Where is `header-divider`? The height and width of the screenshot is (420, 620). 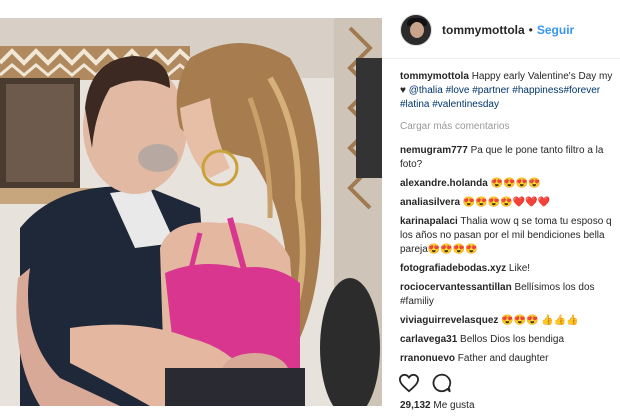 header-divider is located at coordinates (501, 58).